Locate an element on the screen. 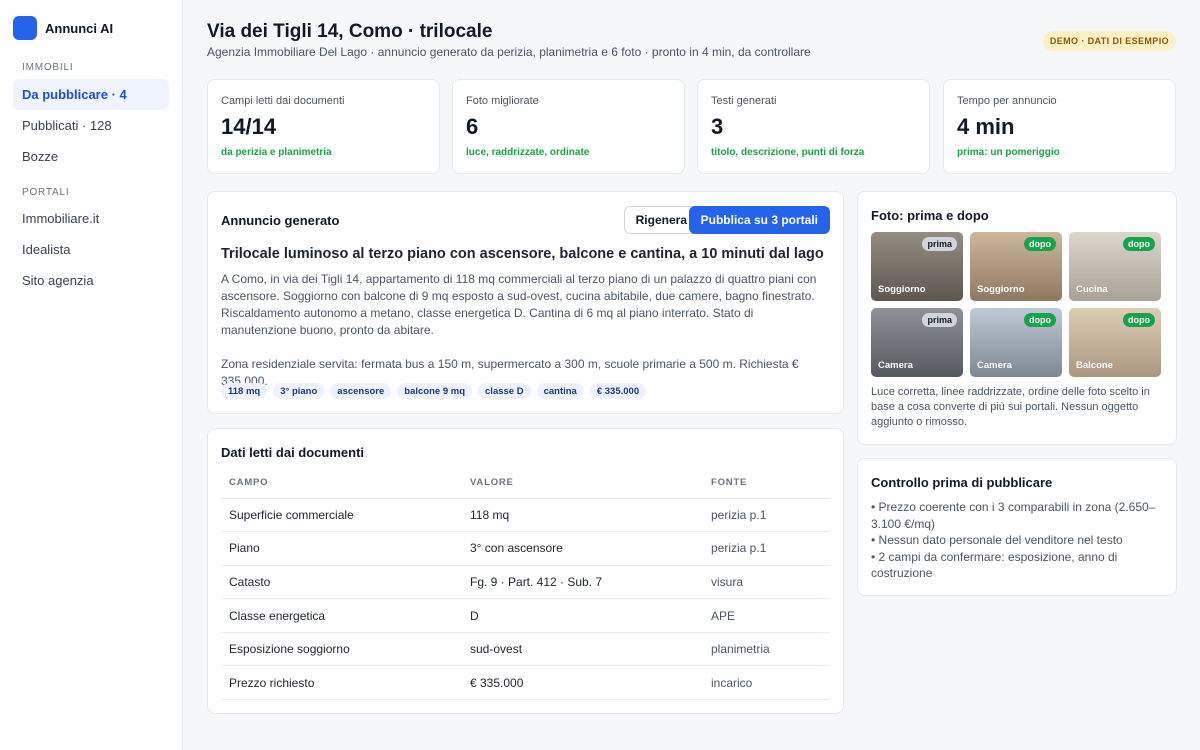 Image resolution: width=1200 pixels, height=750 pixels. stat-note: prima: un pomeriggio is located at coordinates (1008, 152).